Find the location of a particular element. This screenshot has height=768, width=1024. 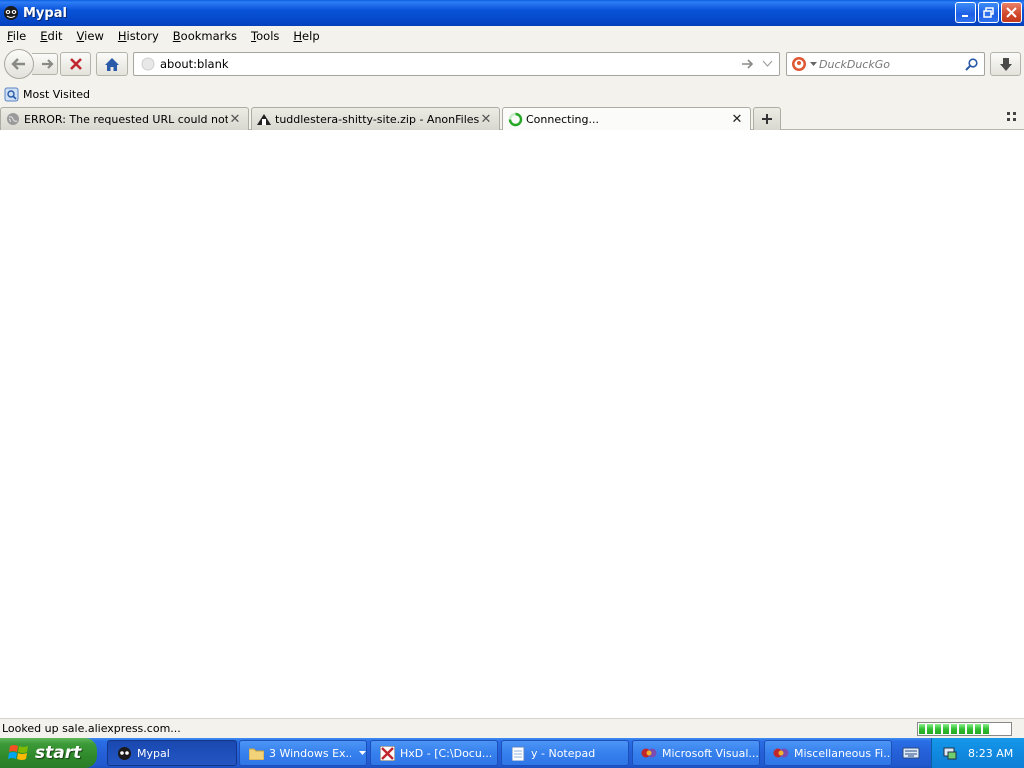

network-icon is located at coordinates (950, 753).